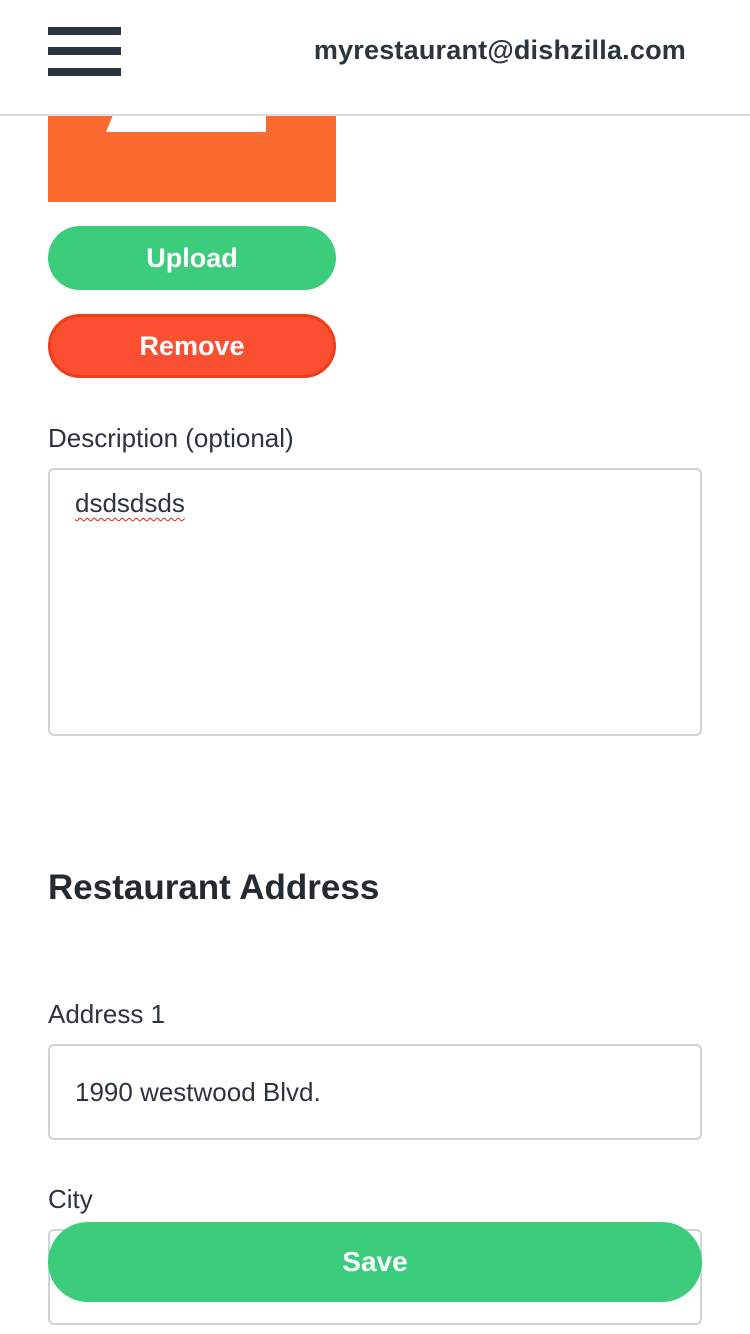 This screenshot has height=1334, width=750. I want to click on restaurant-logo-image, so click(192, 159).